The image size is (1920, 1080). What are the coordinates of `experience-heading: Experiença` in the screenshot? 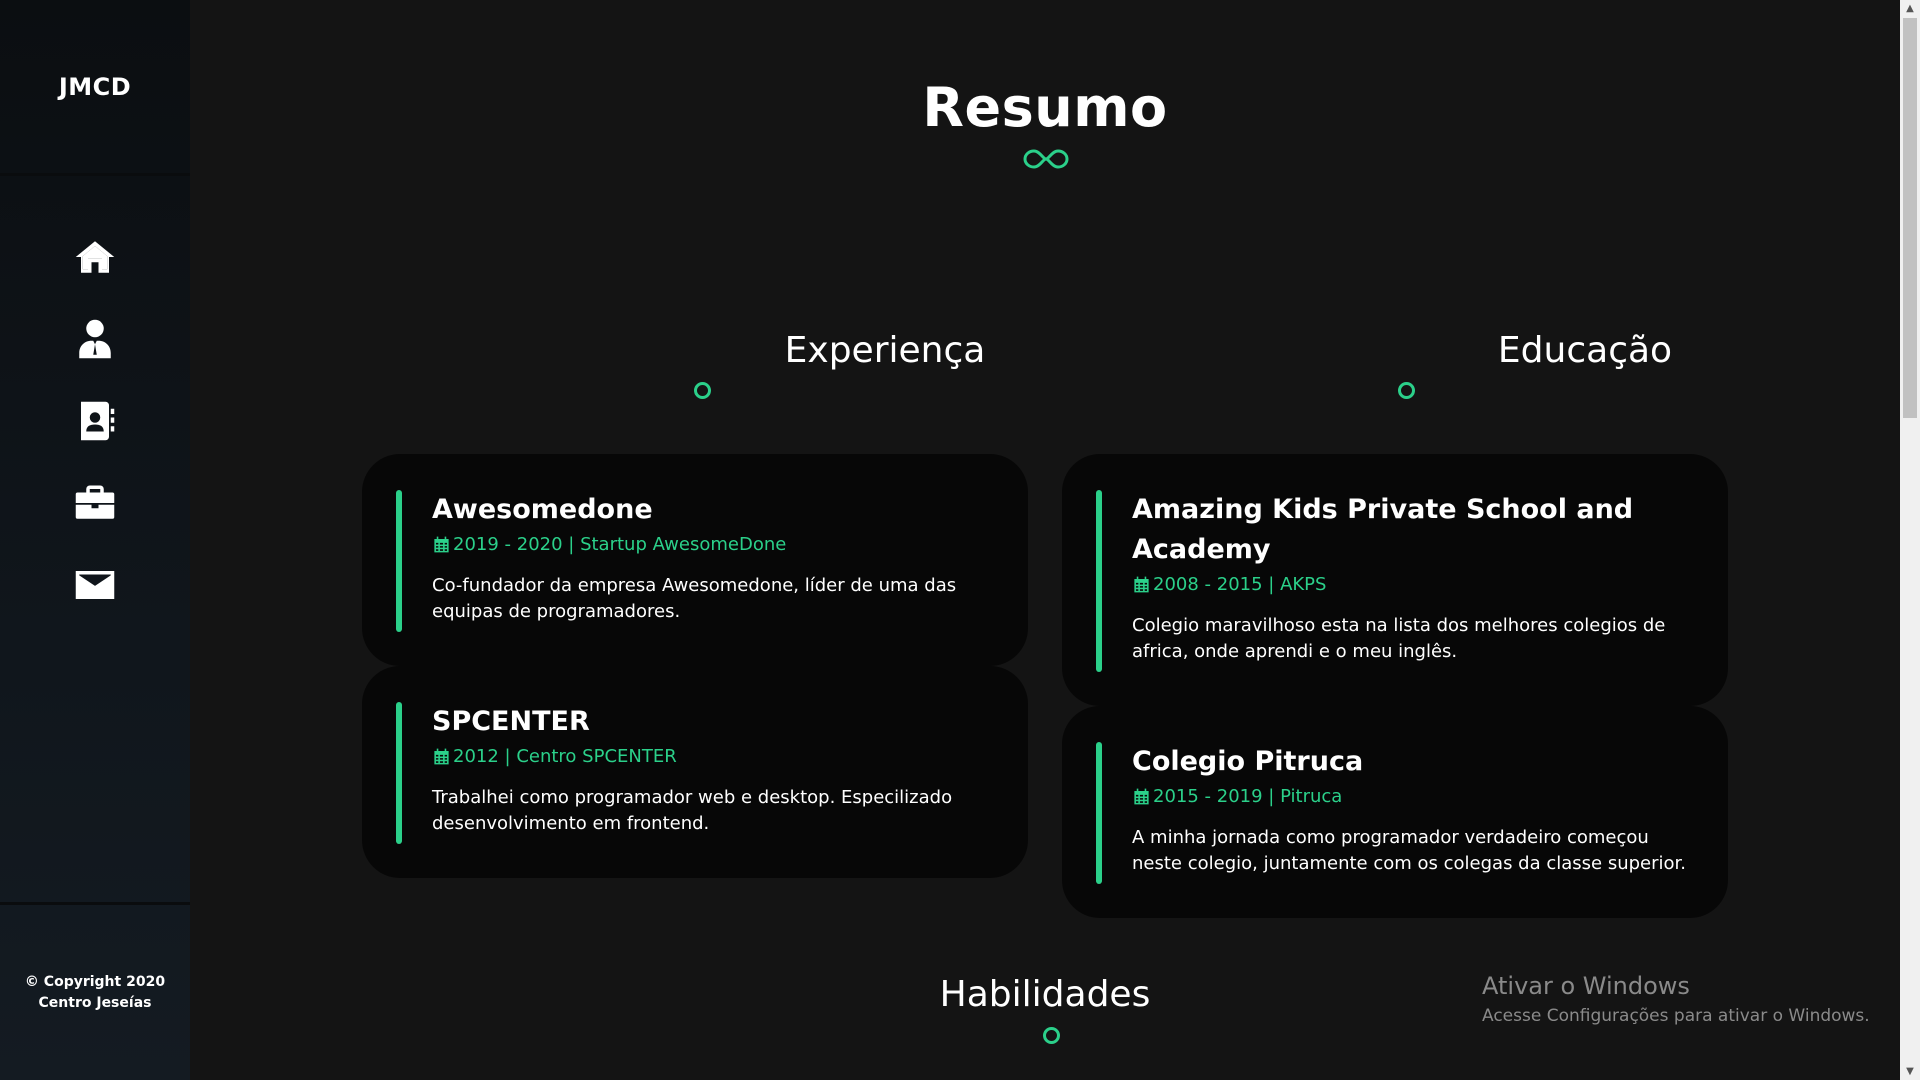 It's located at (885, 350).